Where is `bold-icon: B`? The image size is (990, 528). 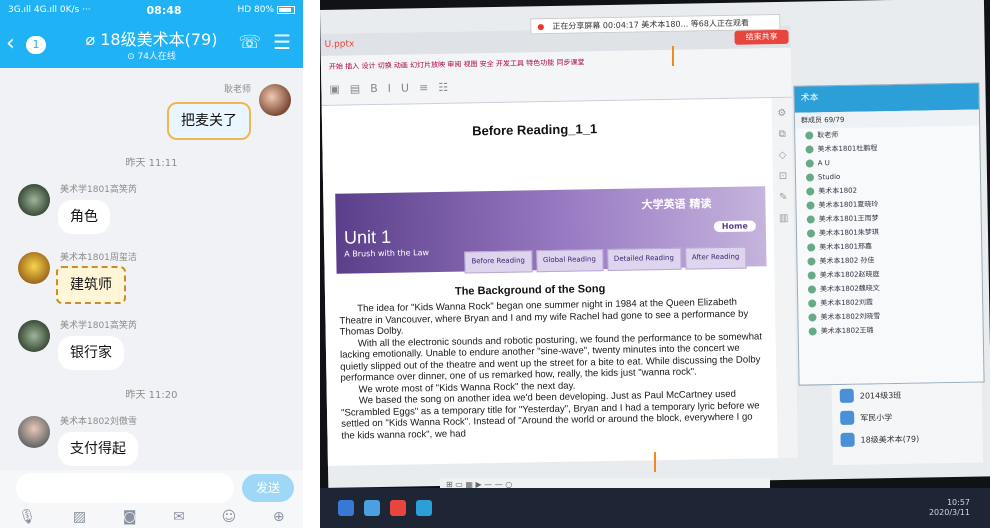 bold-icon: B is located at coordinates (374, 88).